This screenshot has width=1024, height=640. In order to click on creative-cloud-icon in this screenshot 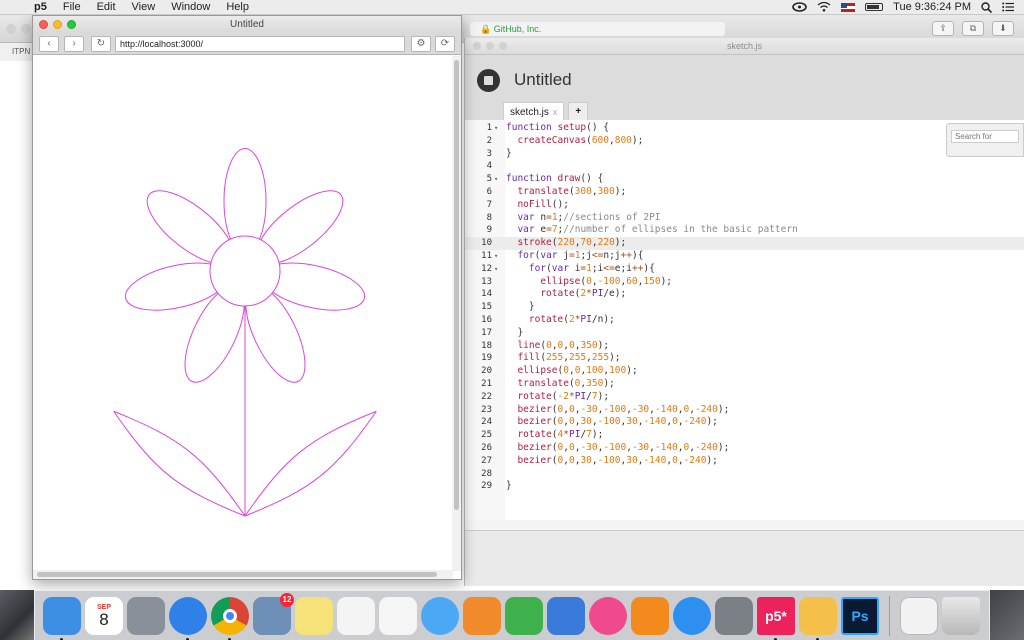, I will do `click(799, 7)`.